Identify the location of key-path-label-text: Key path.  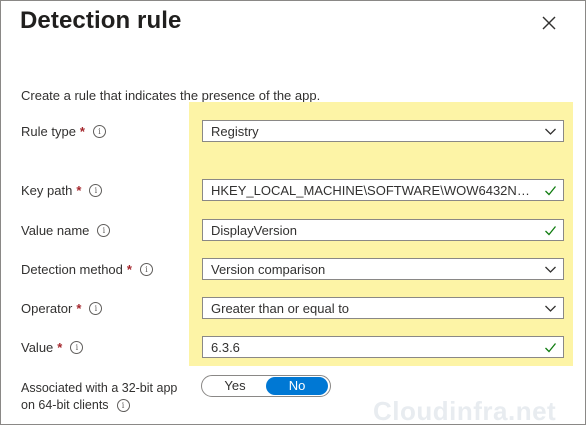
(47, 190).